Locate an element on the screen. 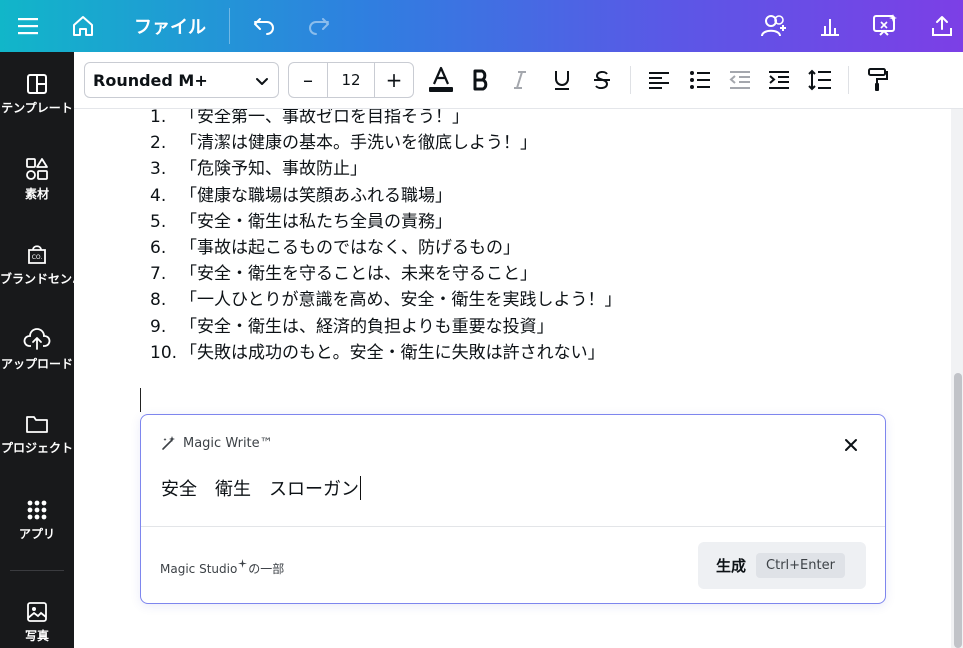 The width and height of the screenshot is (963, 648). bold-icon is located at coordinates (481, 80).